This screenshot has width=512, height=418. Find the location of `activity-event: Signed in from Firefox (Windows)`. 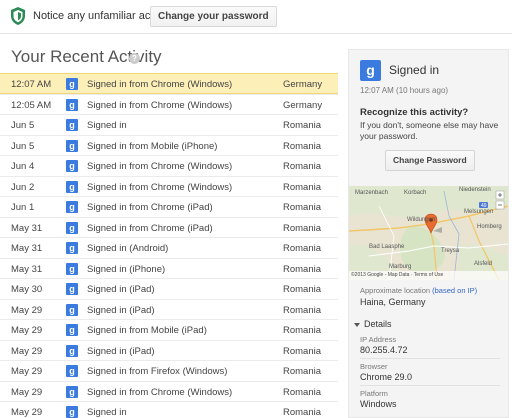

activity-event: Signed in from Firefox (Windows) is located at coordinates (157, 371).